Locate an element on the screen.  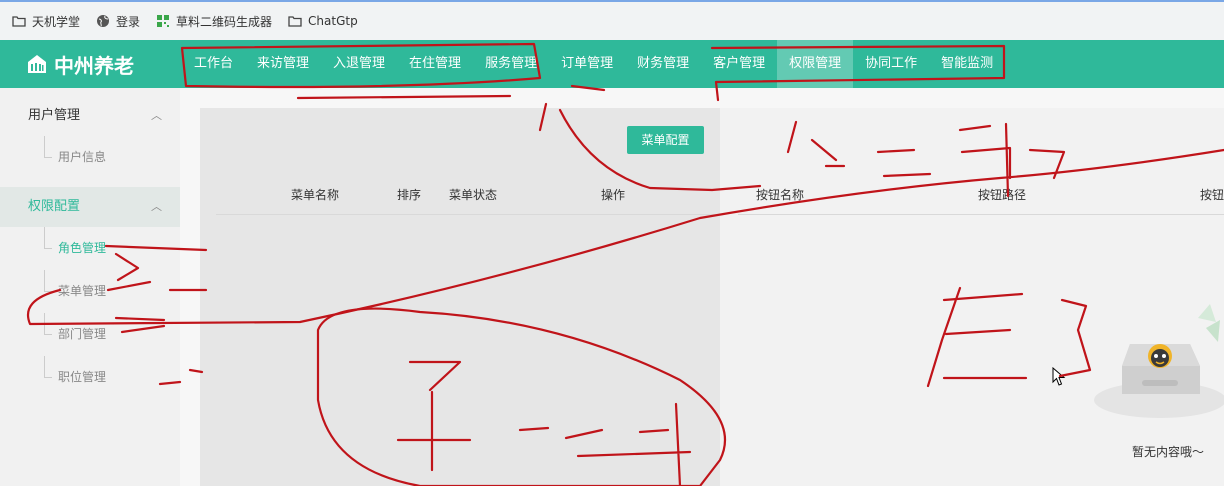
nav-finance: 财务管理 is located at coordinates (663, 64).